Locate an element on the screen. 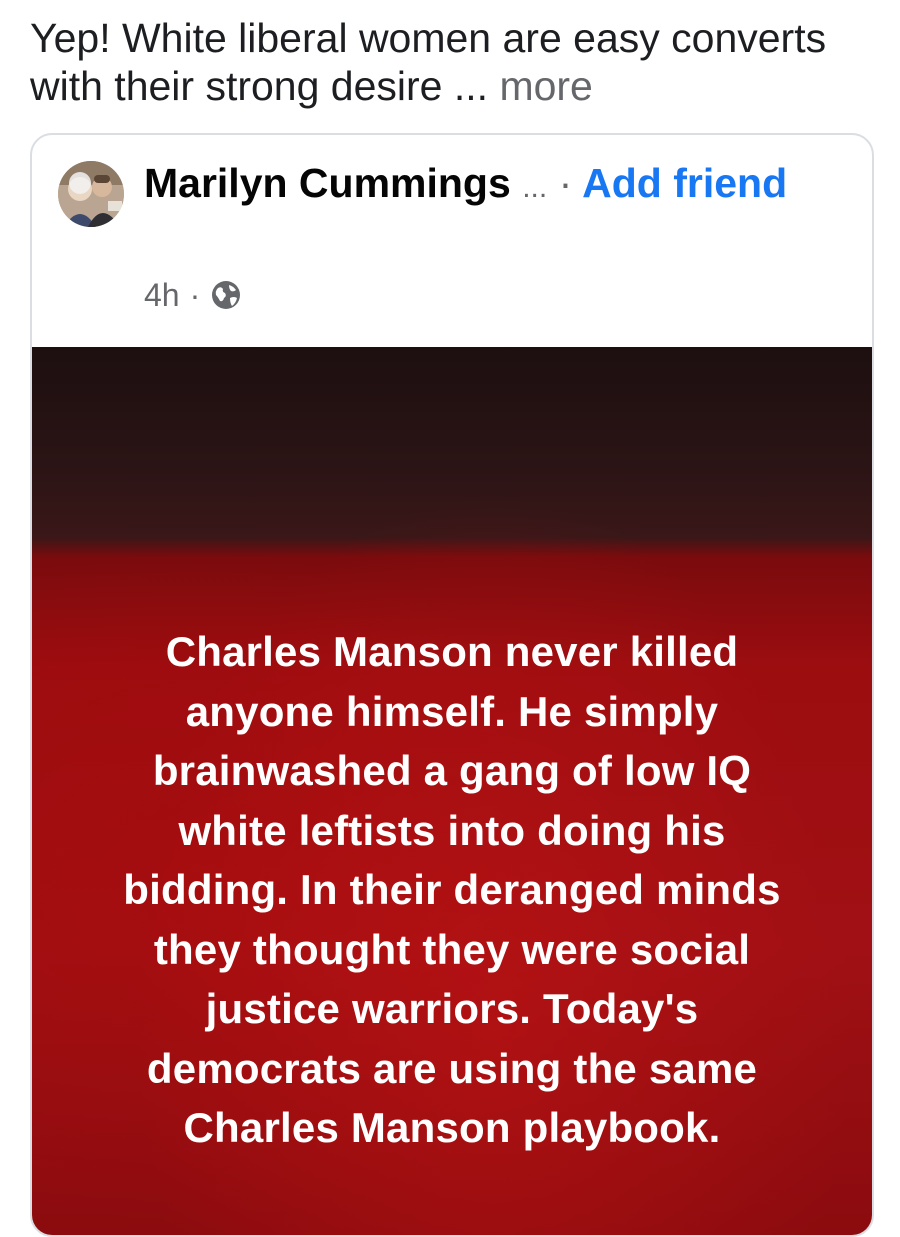 The height and width of the screenshot is (1237, 900). post-meta: 4h · is located at coordinates (193, 295).